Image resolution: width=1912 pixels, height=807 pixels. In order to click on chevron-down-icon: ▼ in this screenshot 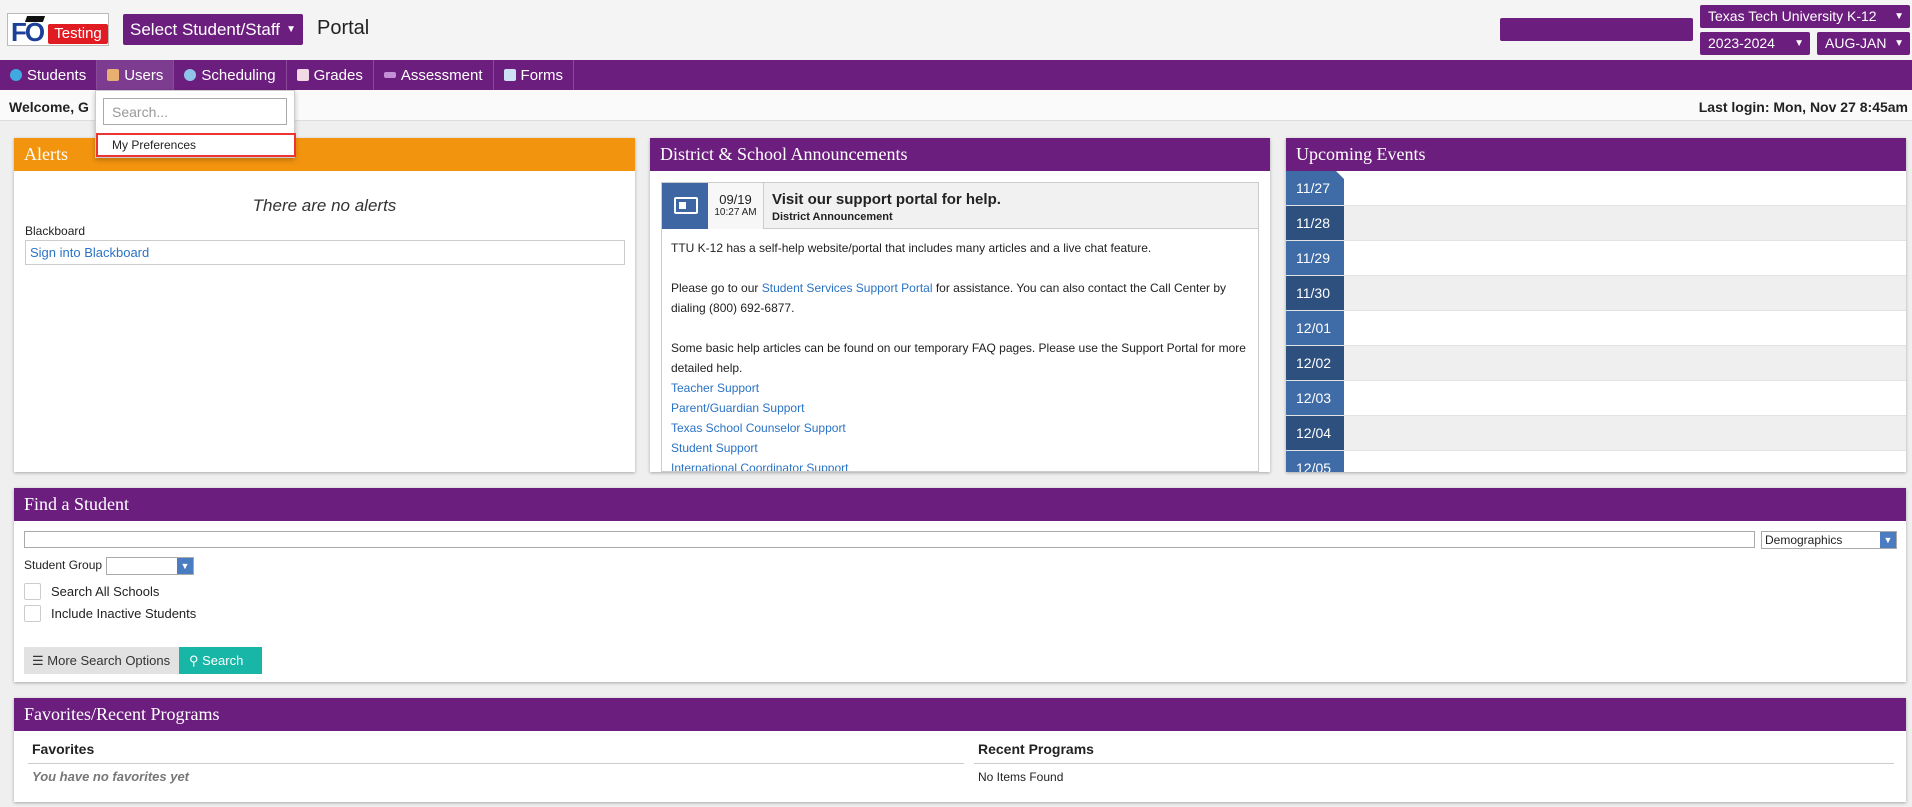, I will do `click(1888, 540)`.